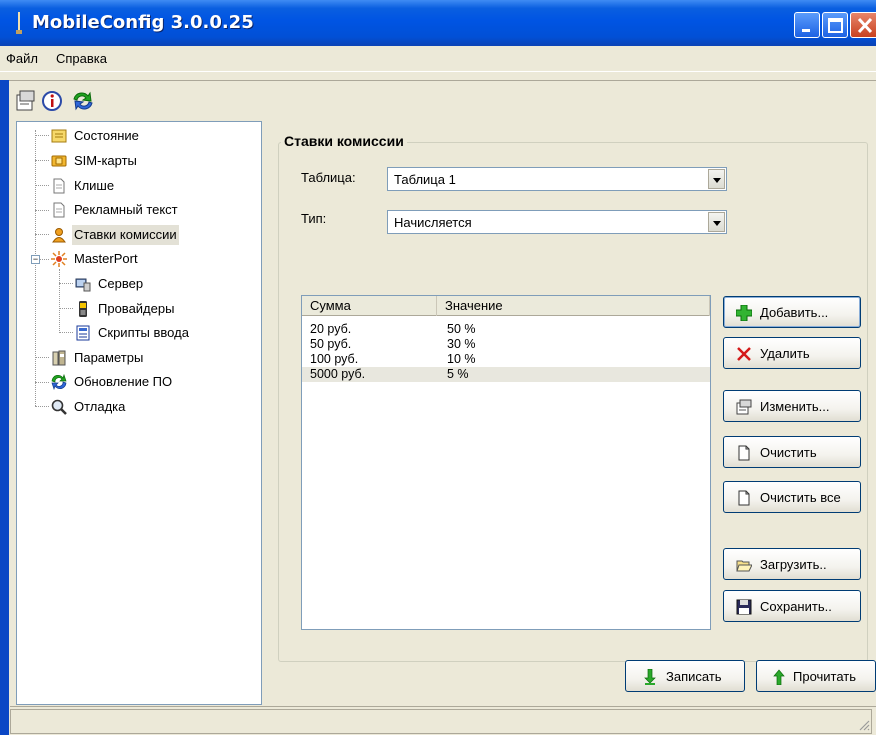 The image size is (876, 735). What do you see at coordinates (458, 374) in the screenshot?
I see `cell-value: 5 %` at bounding box center [458, 374].